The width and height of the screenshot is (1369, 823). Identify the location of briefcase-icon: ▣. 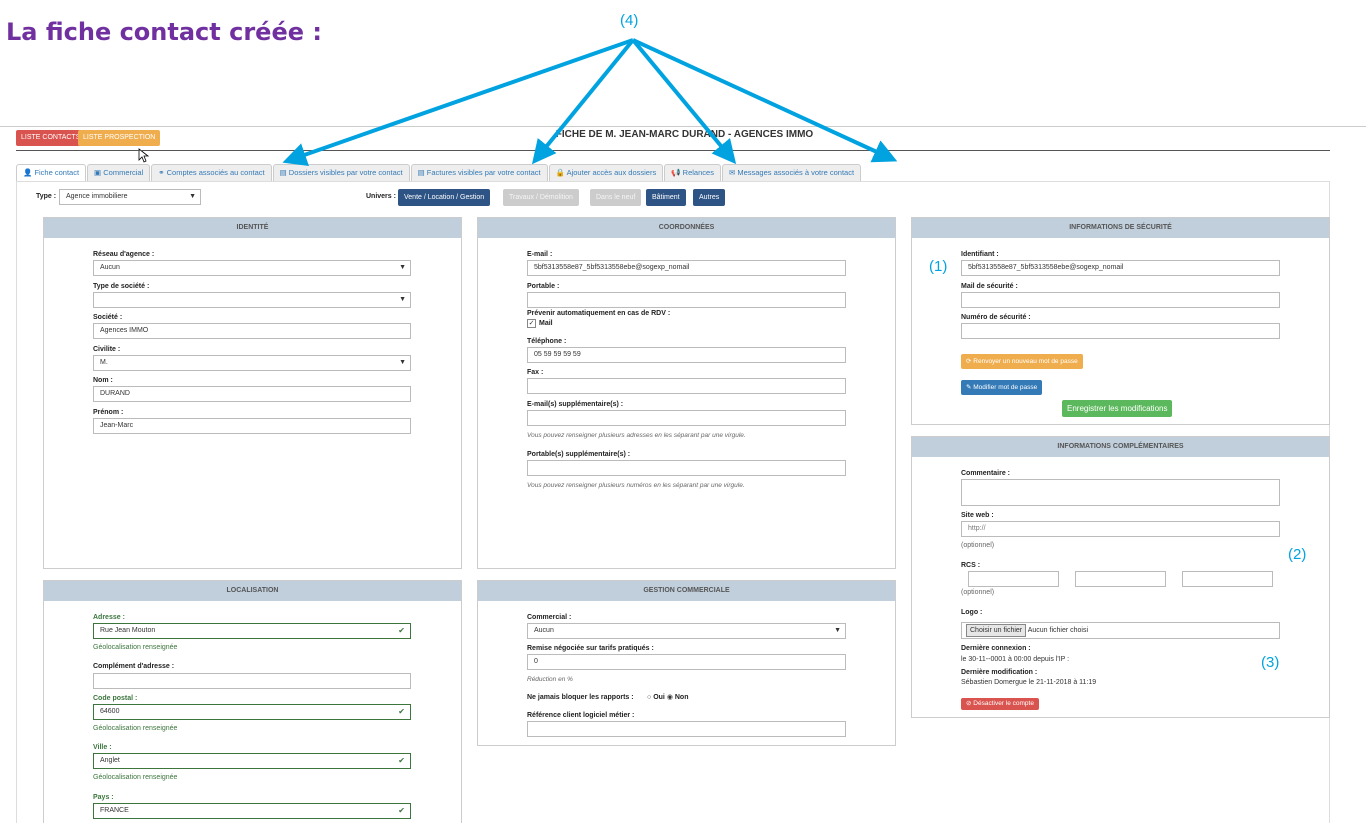
(98, 172).